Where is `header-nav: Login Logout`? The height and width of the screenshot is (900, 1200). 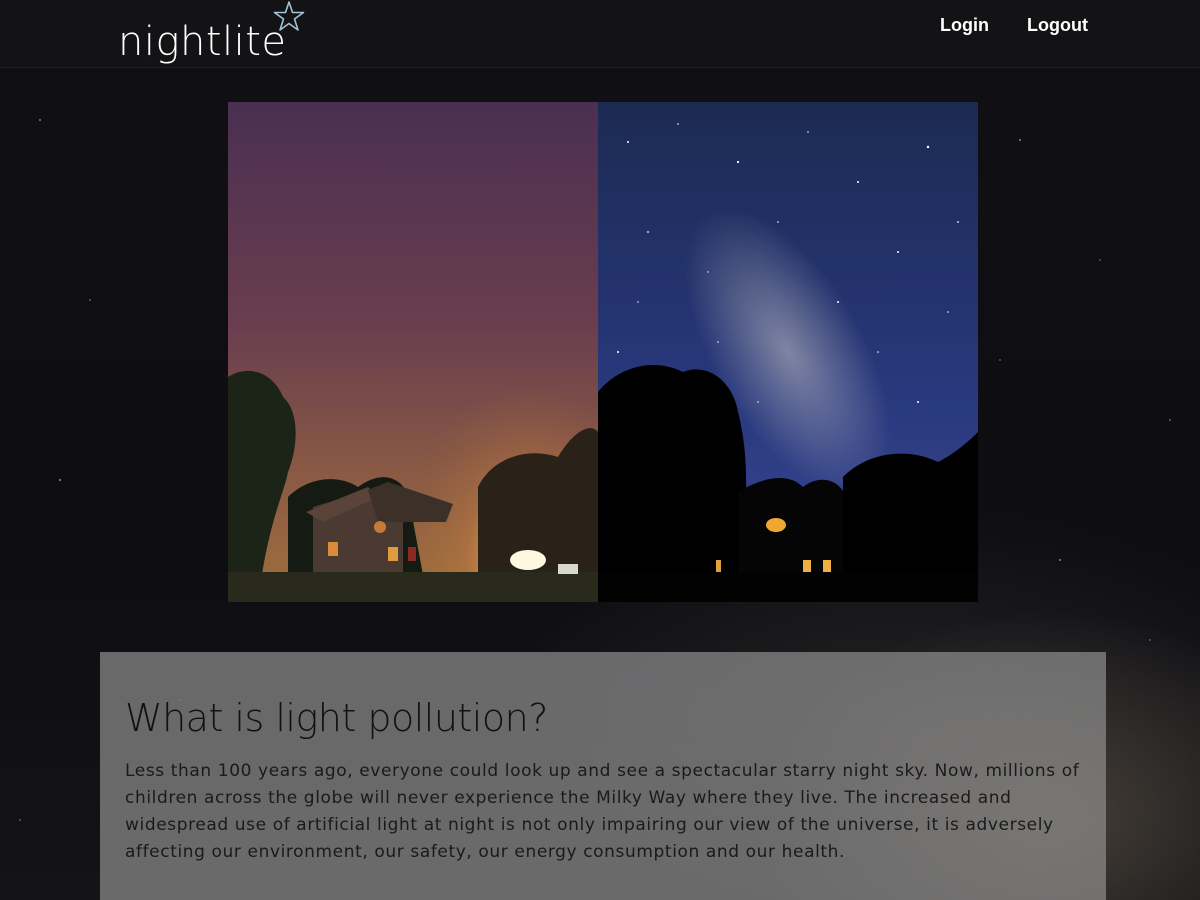
header-nav: Login Logout is located at coordinates (1014, 25).